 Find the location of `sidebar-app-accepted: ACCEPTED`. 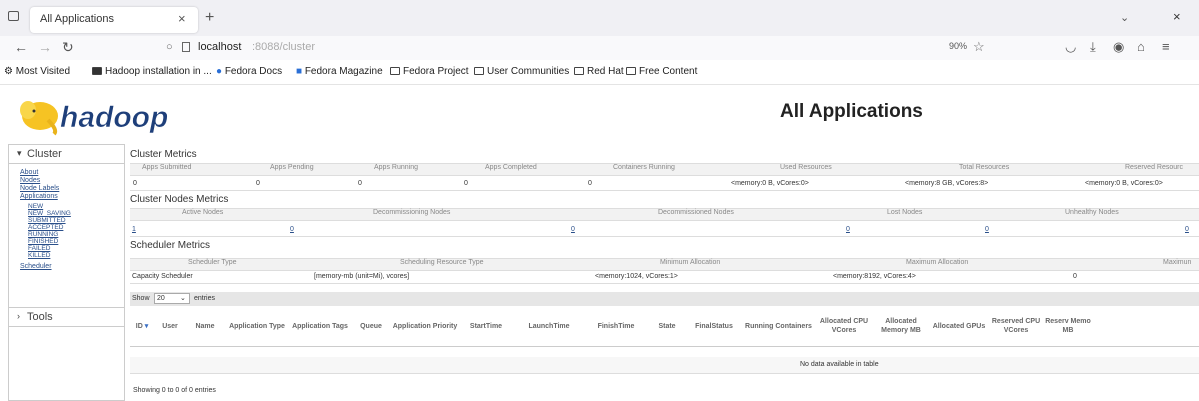

sidebar-app-accepted: ACCEPTED is located at coordinates (45, 227).